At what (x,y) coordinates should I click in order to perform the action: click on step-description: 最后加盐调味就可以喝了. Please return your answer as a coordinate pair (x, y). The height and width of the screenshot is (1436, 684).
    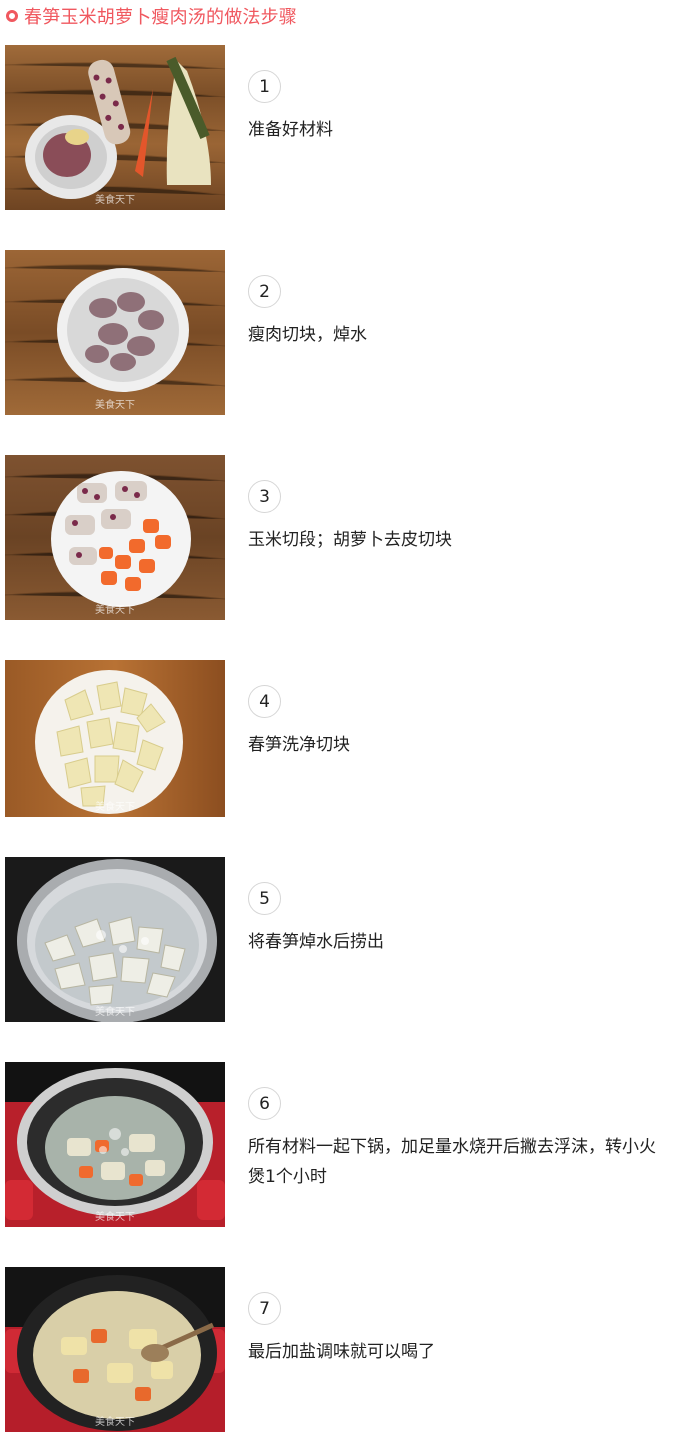
    Looking at the image, I should click on (341, 1352).